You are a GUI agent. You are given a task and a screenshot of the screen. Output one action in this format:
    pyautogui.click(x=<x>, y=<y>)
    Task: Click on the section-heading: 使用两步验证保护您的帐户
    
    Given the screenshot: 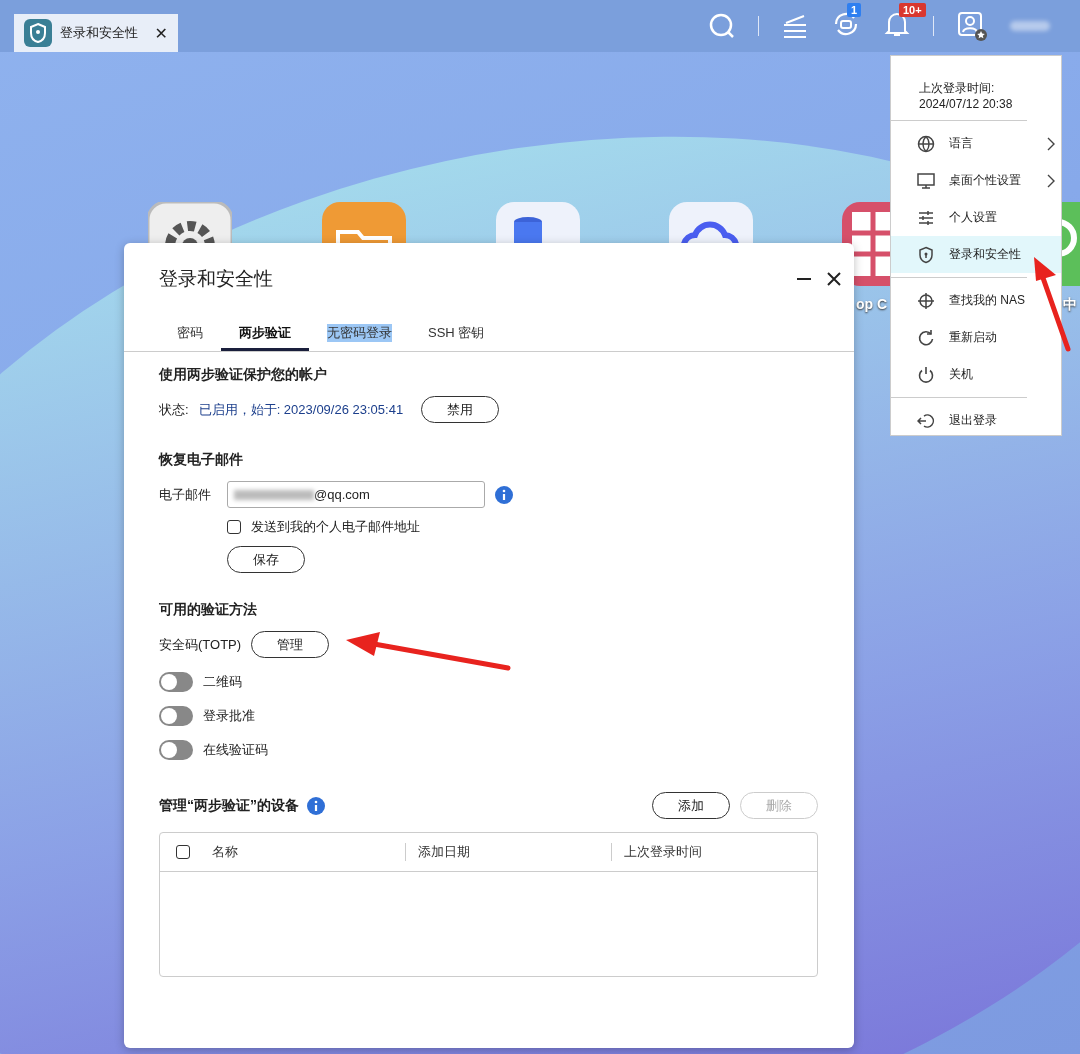 What is the action you would take?
    pyautogui.click(x=243, y=375)
    